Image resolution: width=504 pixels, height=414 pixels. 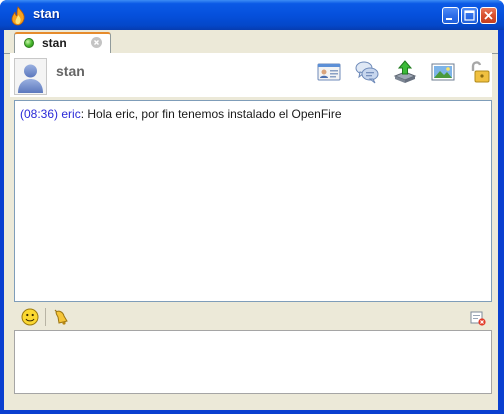 I want to click on tab-close-icon, so click(x=96, y=42).